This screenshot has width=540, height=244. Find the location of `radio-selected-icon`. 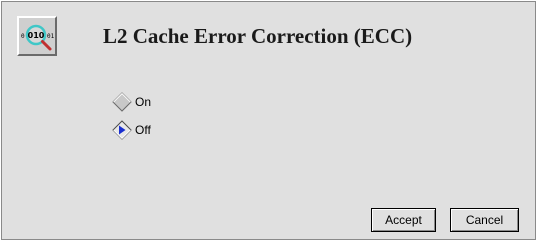

radio-selected-icon is located at coordinates (122, 130).